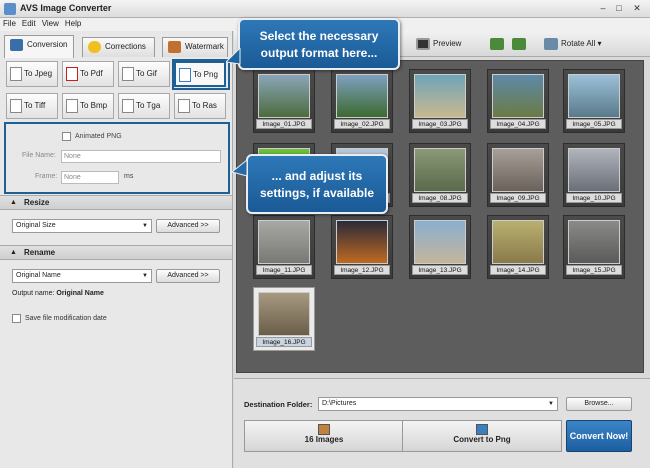 This screenshot has height=468, width=650. I want to click on bmp-file-icon, so click(72, 106).